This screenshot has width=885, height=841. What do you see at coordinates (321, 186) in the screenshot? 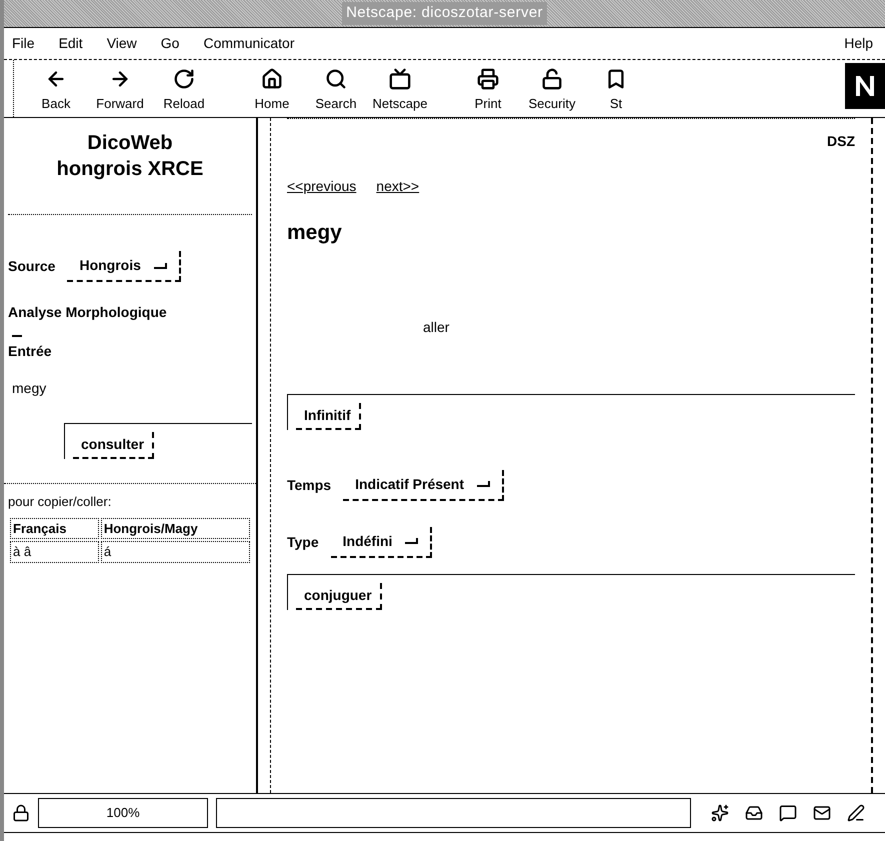
I see `nav-link: <<previous` at bounding box center [321, 186].